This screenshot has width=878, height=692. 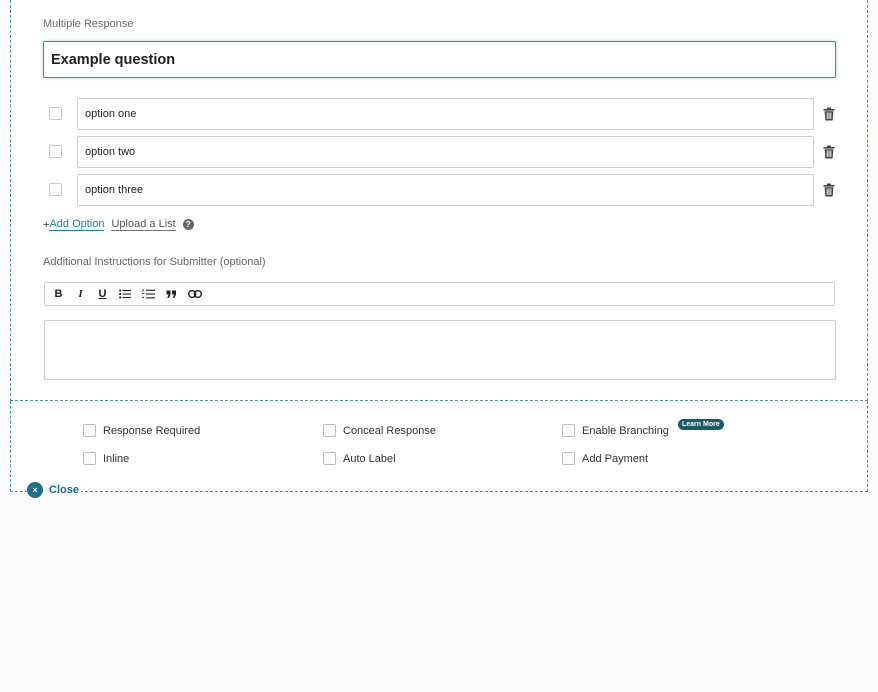 What do you see at coordinates (445, 114) in the screenshot?
I see `option-input: option one` at bounding box center [445, 114].